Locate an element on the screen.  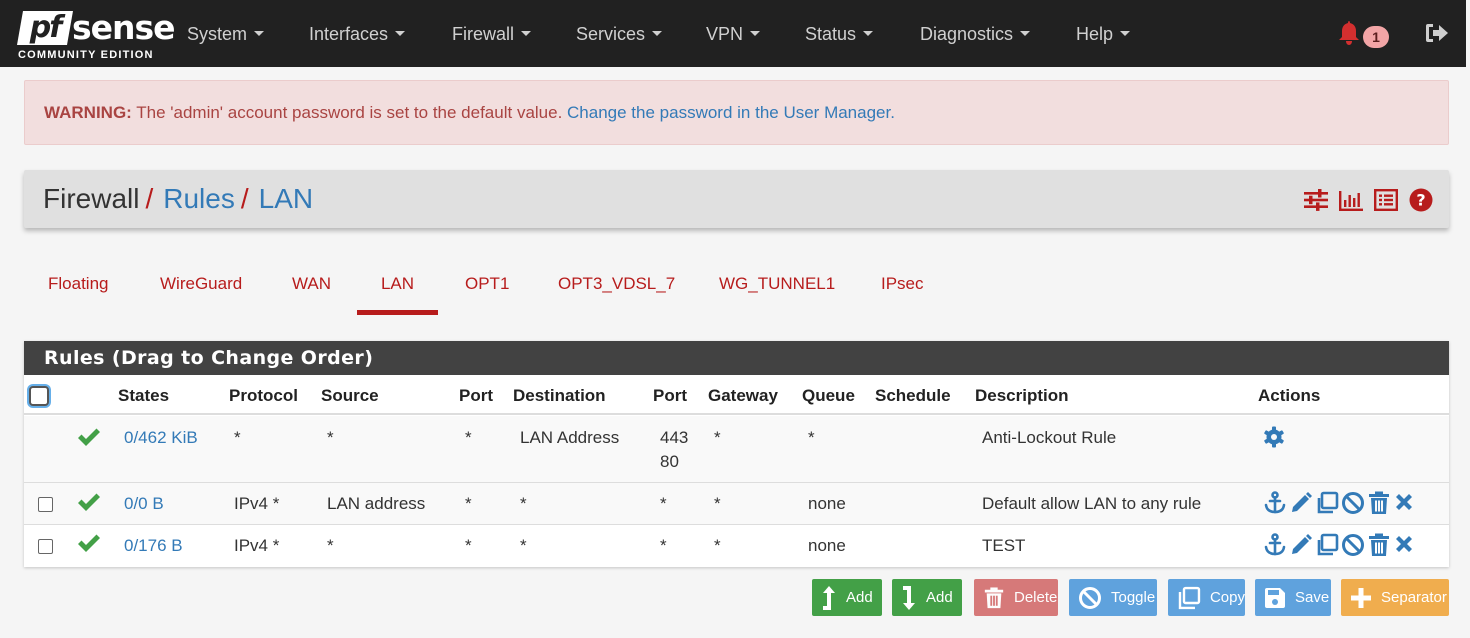
delete-button: Delete is located at coordinates (1016, 597).